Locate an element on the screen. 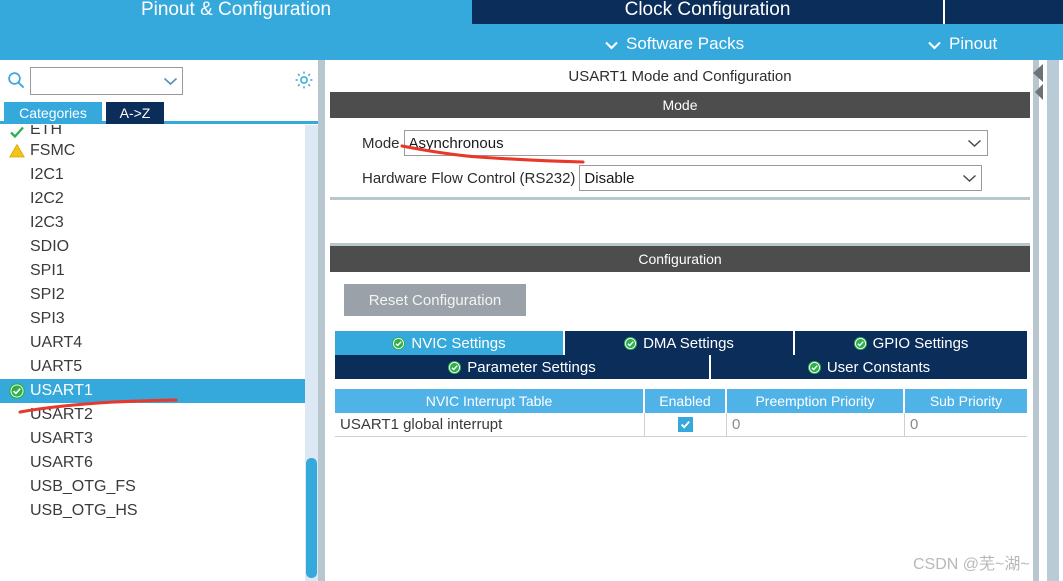 Image resolution: width=1063 pixels, height=581 pixels. config-tab-dma-settings: DMA Settings is located at coordinates (680, 343).